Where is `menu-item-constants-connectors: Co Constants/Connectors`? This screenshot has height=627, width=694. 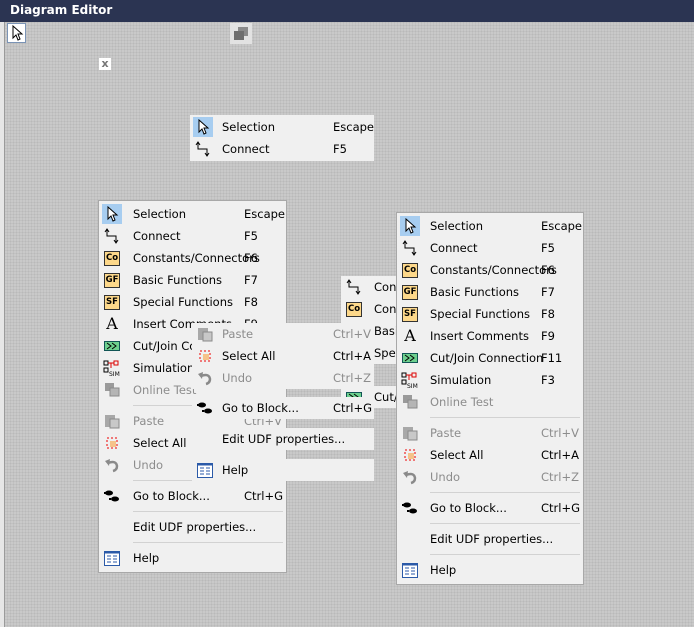
menu-item-constants-connectors: Co Constants/Connectors is located at coordinates (368, 309).